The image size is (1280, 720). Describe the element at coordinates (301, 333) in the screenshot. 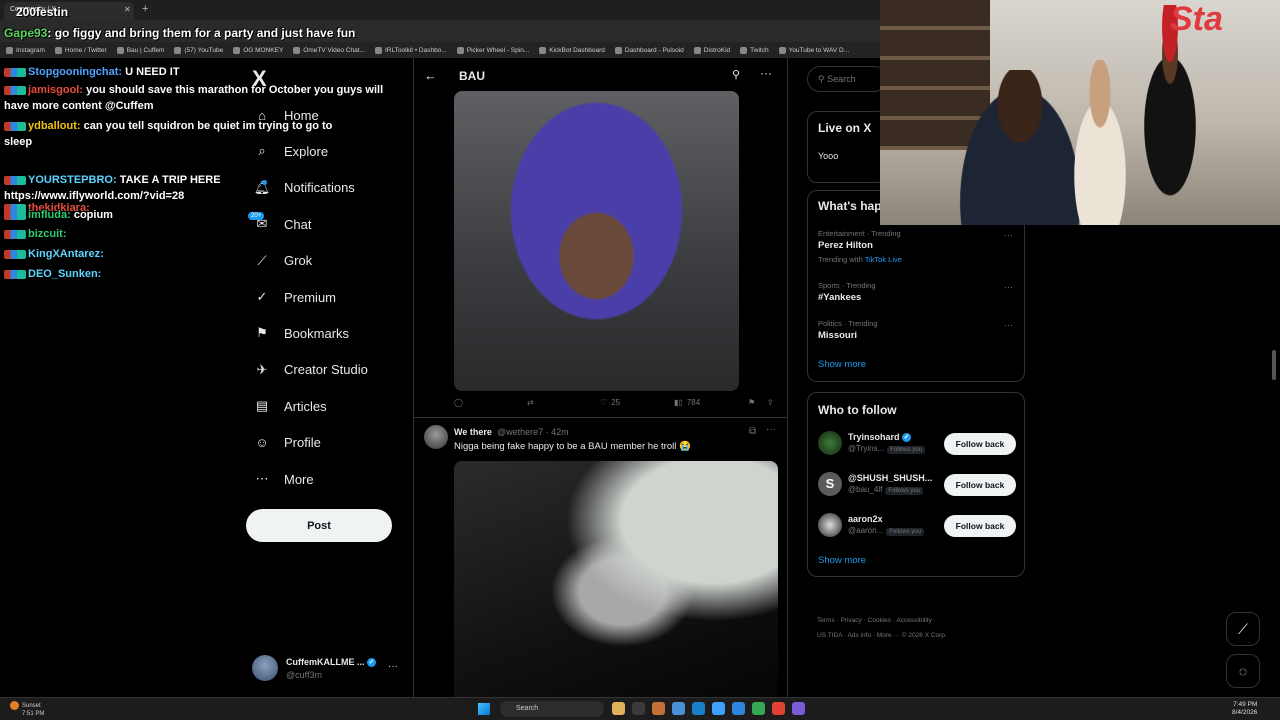

I see `nav-item-bookmarks: ⚑ Bookmarks` at that location.